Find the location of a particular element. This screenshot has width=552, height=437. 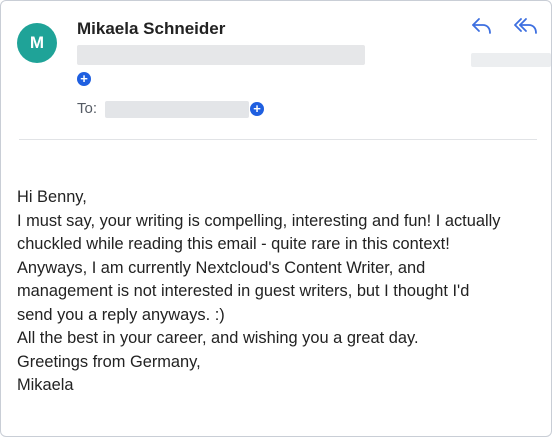

reply-all-icon is located at coordinates (525, 26).